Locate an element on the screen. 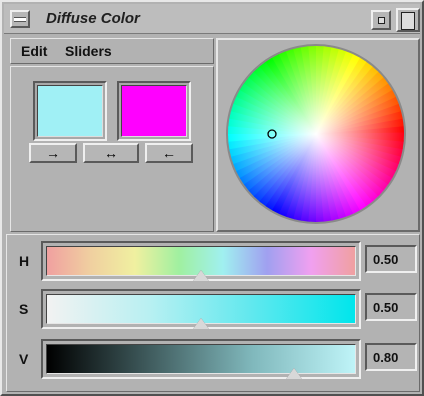 This screenshot has width=424, height=396. current-color-swatch is located at coordinates (70, 111).